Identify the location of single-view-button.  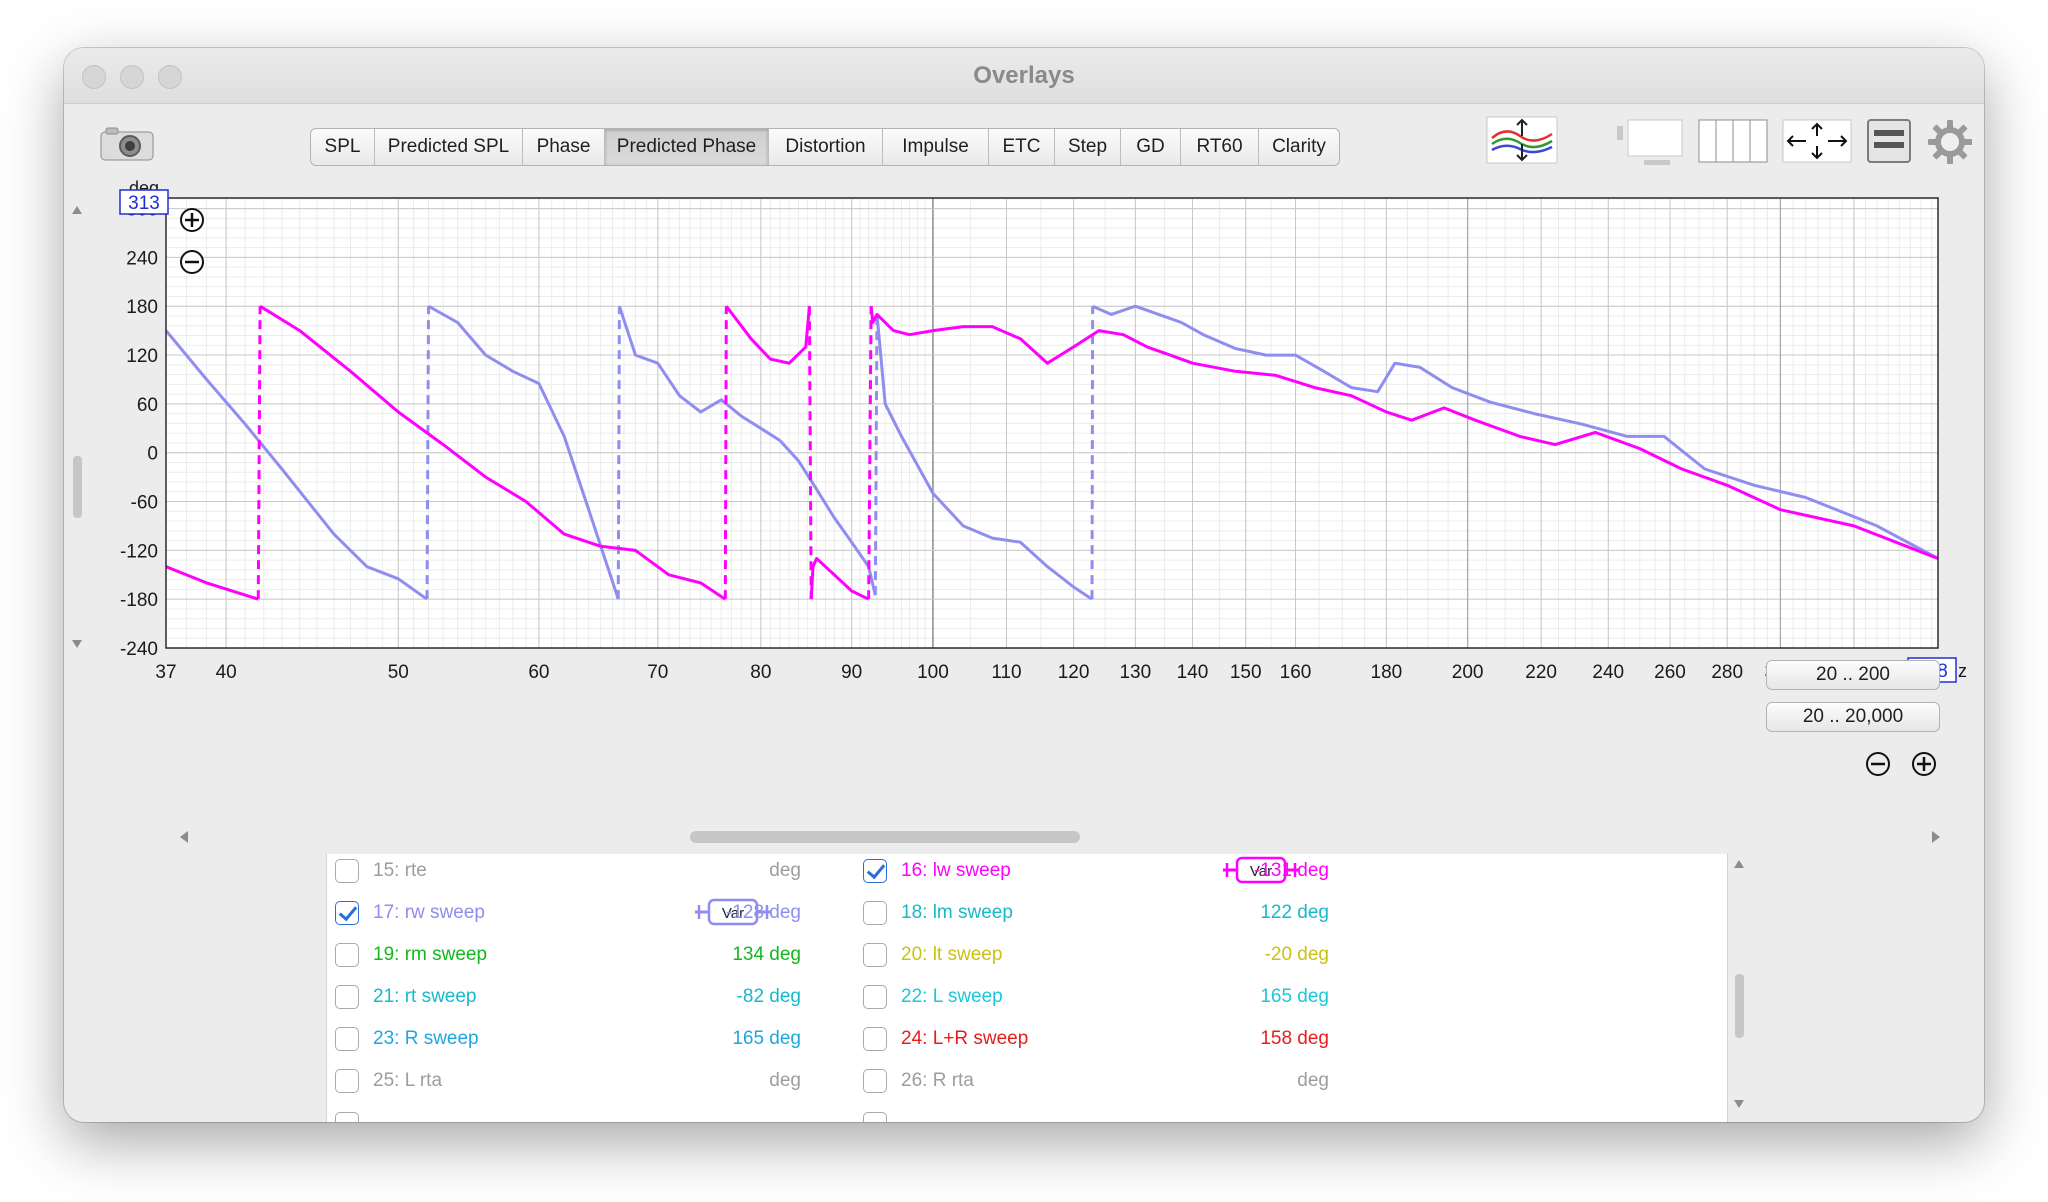
(1653, 144).